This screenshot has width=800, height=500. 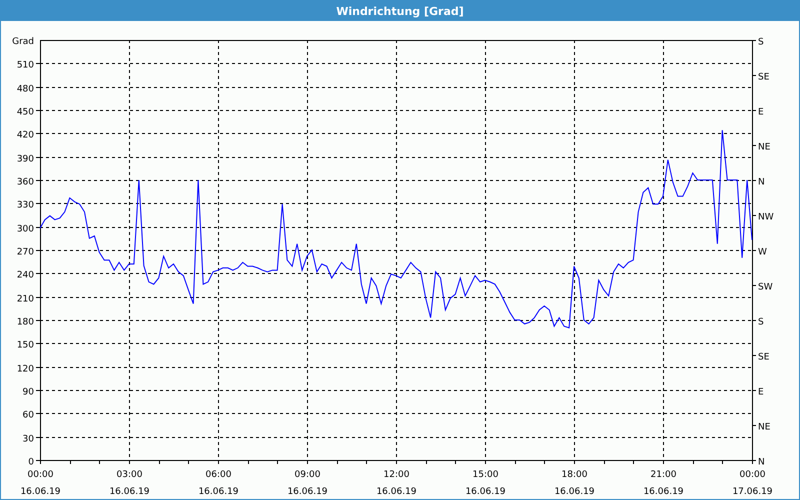 I want to click on axis-title: Grad, so click(x=23, y=42).